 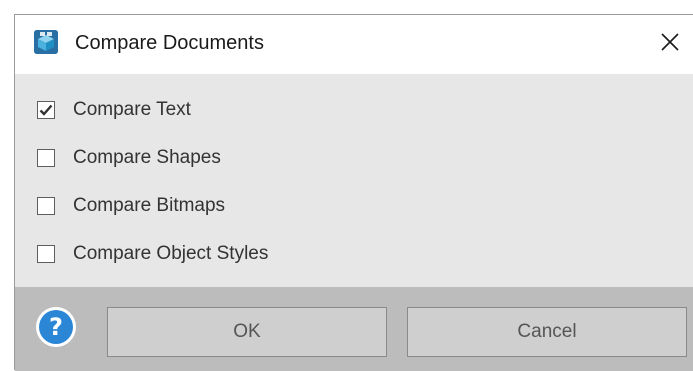 I want to click on help-button: ?, so click(x=56, y=327).